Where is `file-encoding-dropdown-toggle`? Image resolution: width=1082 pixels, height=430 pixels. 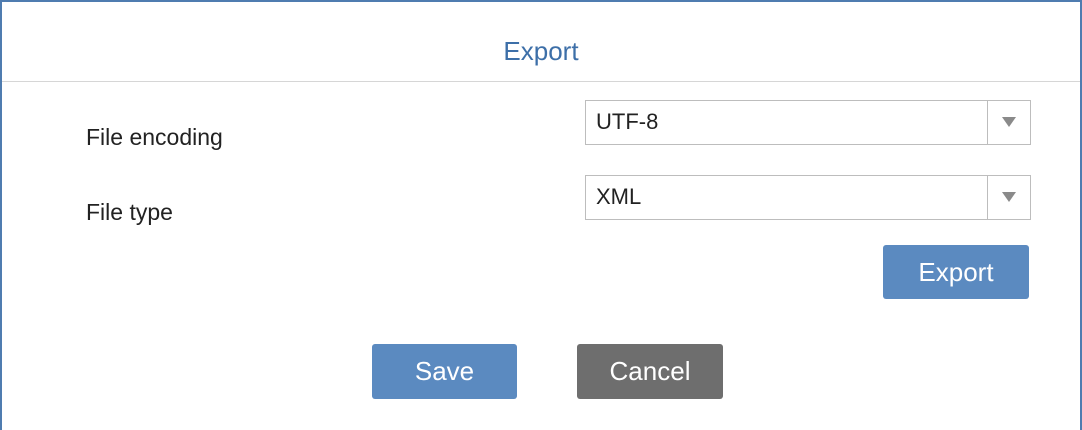
file-encoding-dropdown-toggle is located at coordinates (1008, 122).